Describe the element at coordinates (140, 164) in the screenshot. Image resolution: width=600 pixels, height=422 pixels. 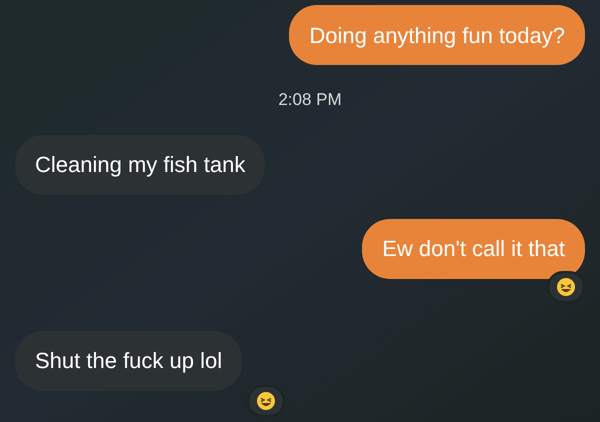
I see `received-message-bubble: Cleaning my fish tank` at that location.